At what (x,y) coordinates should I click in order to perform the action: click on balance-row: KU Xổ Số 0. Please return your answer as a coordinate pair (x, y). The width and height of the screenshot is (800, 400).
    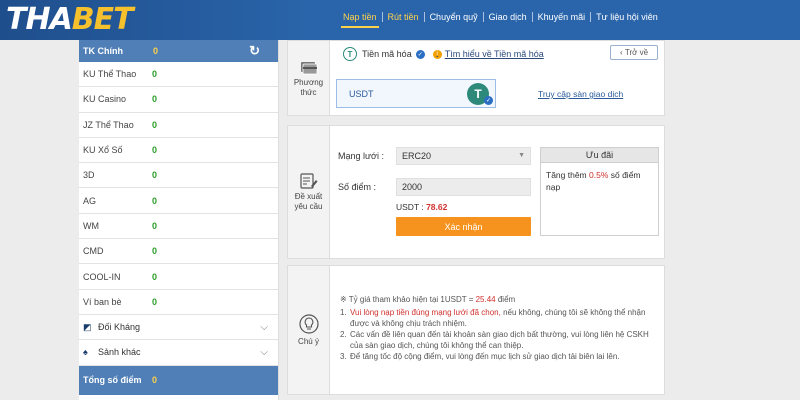
    Looking at the image, I should click on (178, 151).